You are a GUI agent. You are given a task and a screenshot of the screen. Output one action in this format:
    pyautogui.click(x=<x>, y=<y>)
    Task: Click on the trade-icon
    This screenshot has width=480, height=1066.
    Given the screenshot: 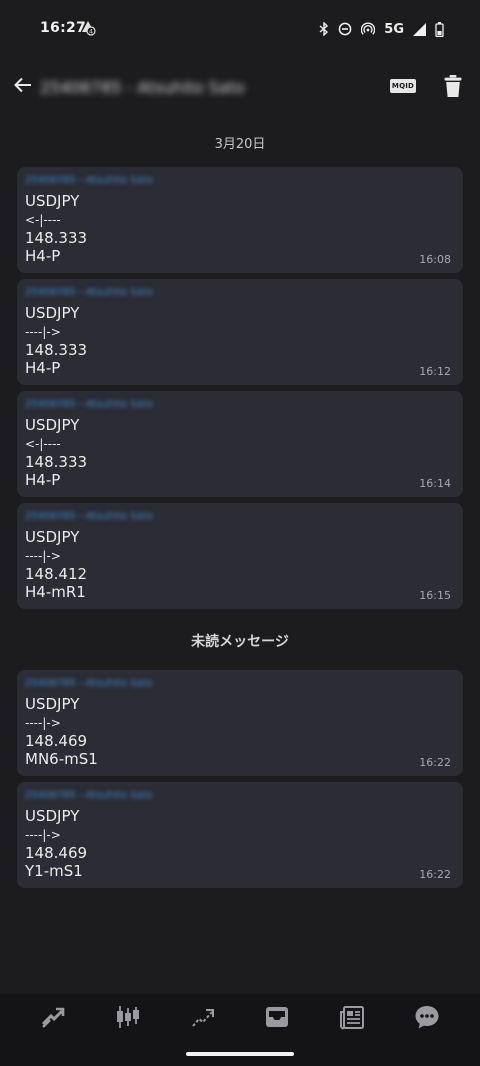 What is the action you would take?
    pyautogui.click(x=203, y=1019)
    